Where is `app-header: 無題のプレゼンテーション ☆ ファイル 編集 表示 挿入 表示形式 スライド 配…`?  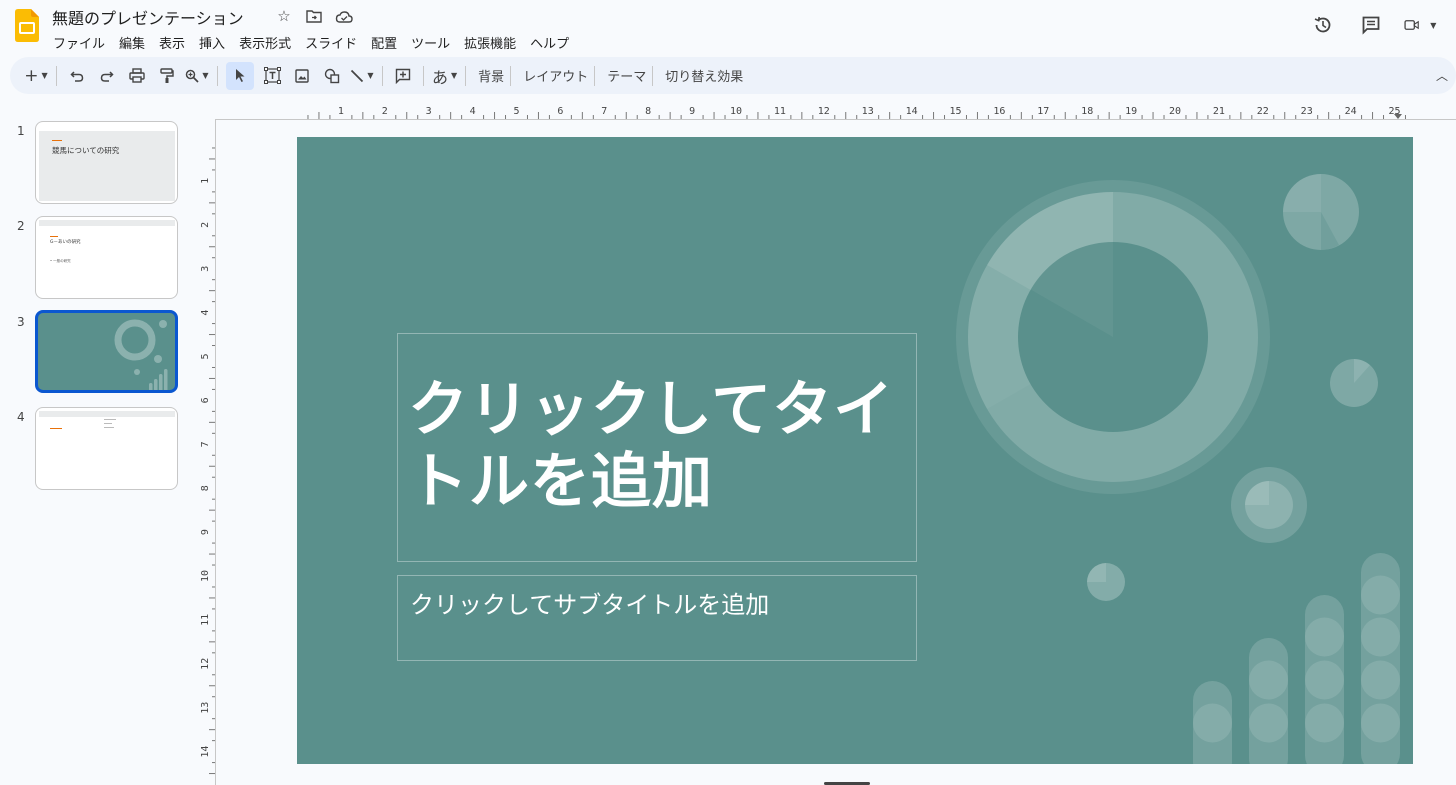 app-header: 無題のプレゼンテーション ☆ ファイル 編集 表示 挿入 表示形式 スライド 配… is located at coordinates (728, 28).